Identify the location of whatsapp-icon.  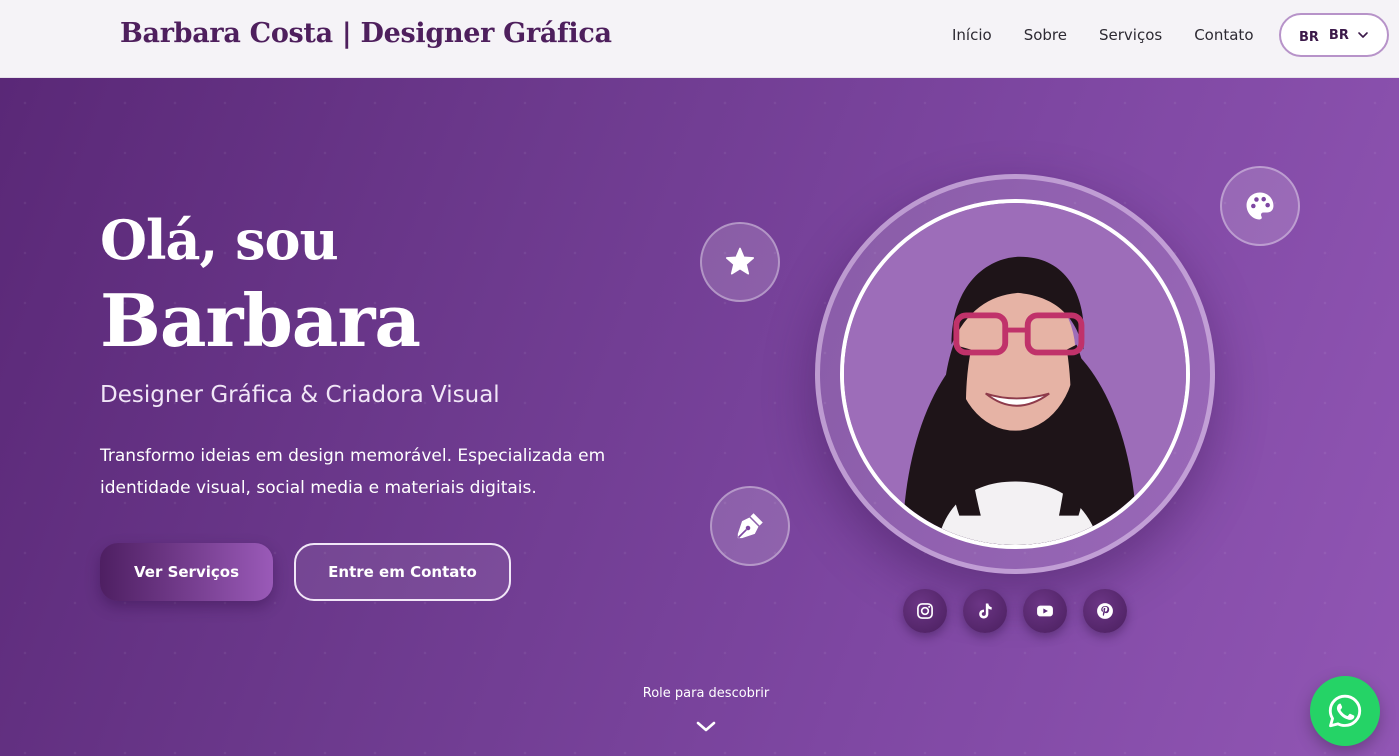
(1345, 711).